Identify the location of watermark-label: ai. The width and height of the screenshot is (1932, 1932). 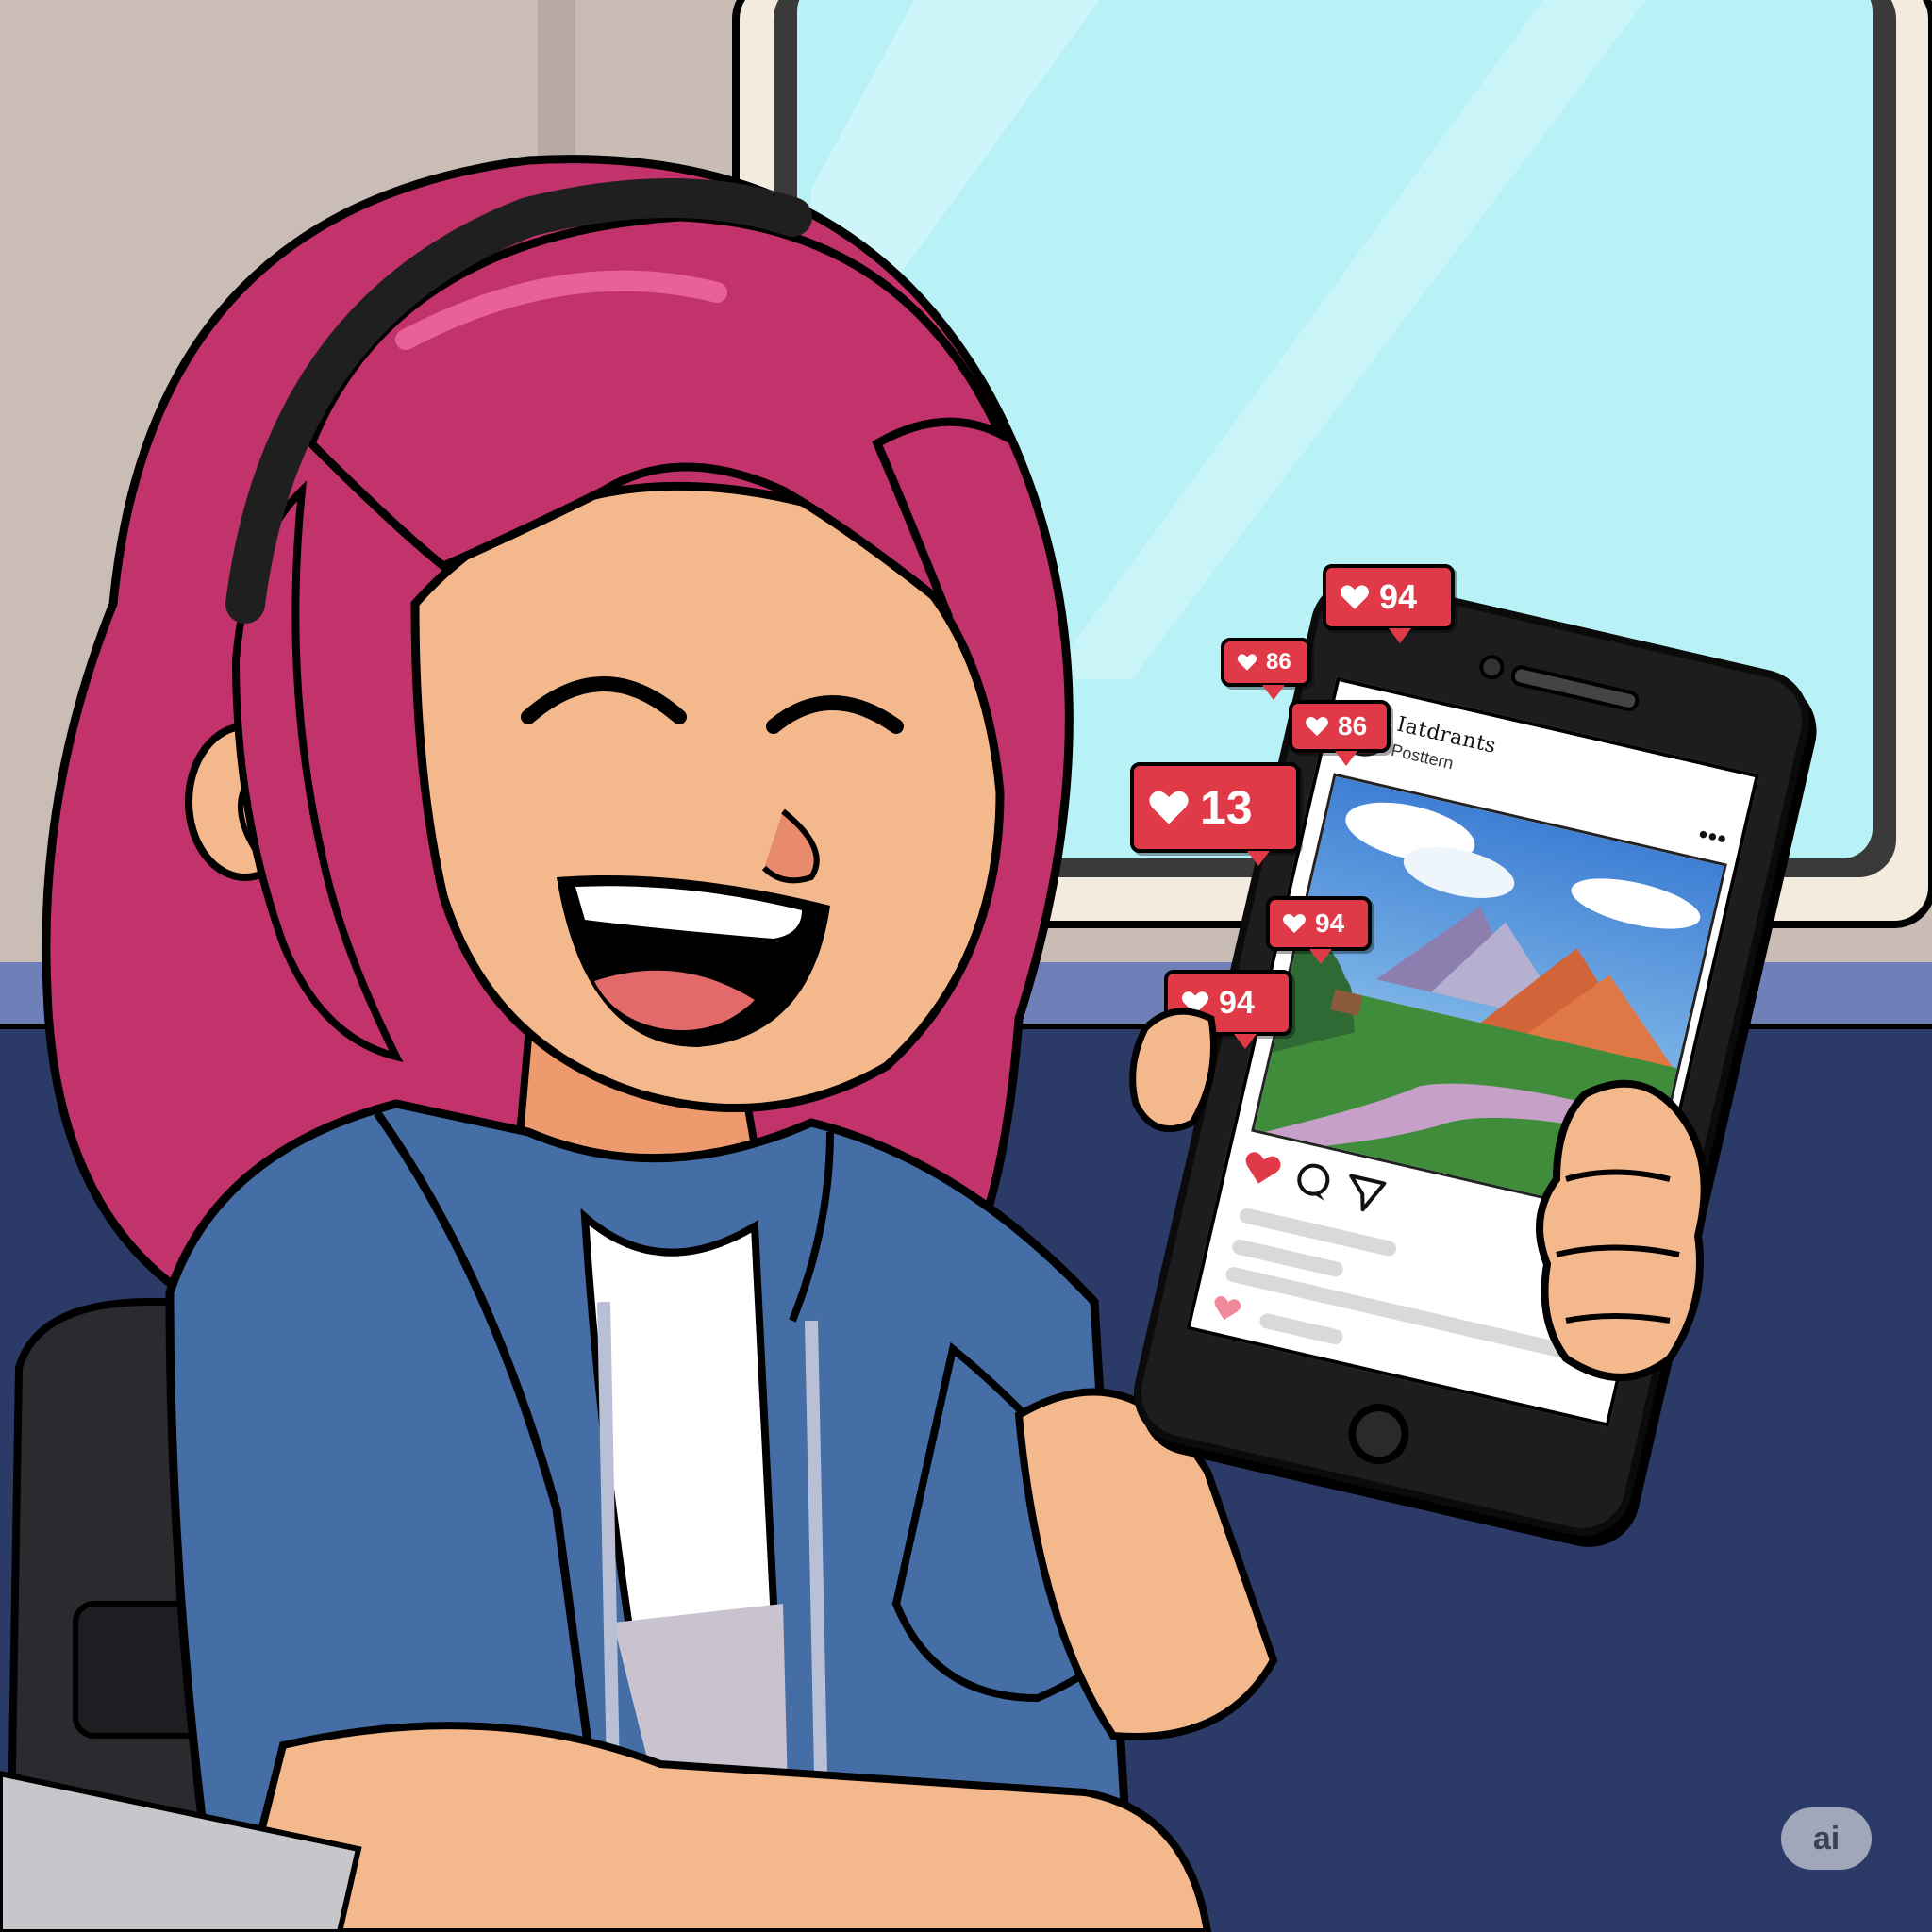
(1826, 1839).